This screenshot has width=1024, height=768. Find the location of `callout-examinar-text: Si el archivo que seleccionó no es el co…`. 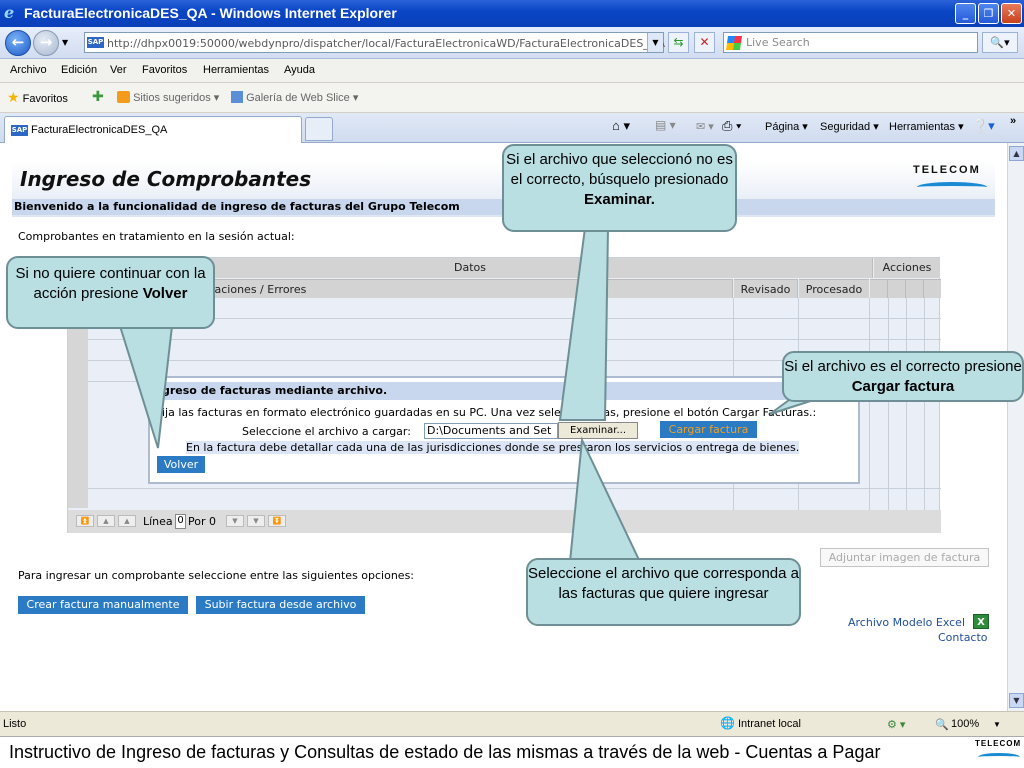

callout-examinar-text: Si el archivo que seleccionó no es el co… is located at coordinates (619, 169).